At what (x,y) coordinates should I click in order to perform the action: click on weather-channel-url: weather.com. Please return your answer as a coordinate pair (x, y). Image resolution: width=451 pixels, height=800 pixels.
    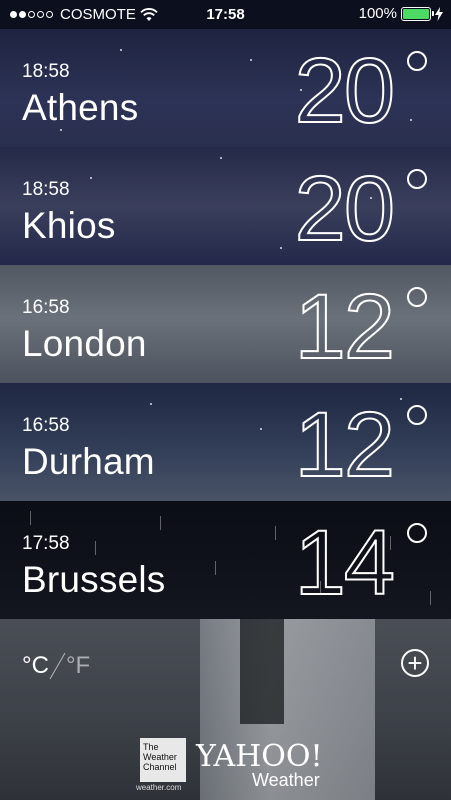
    Looking at the image, I should click on (158, 787).